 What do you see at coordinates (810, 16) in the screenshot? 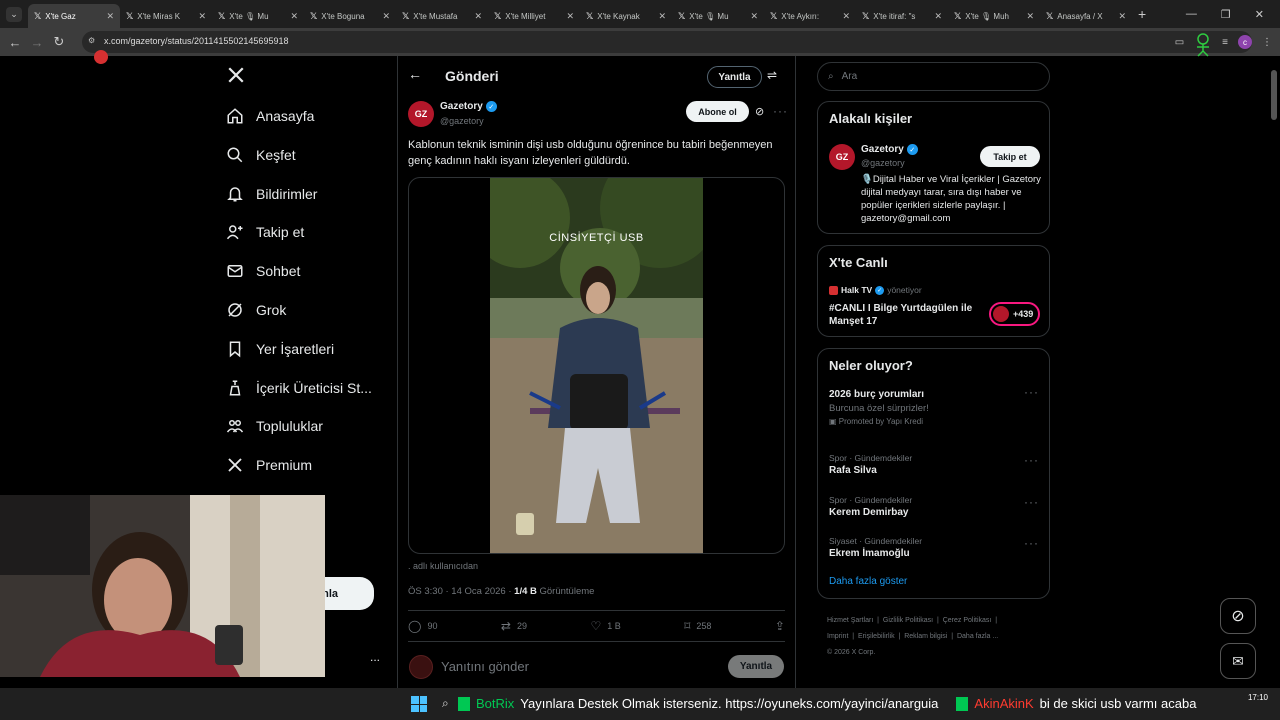
I see `browser-tab: 𝕏 X'te Aykırı: ✕` at bounding box center [810, 16].